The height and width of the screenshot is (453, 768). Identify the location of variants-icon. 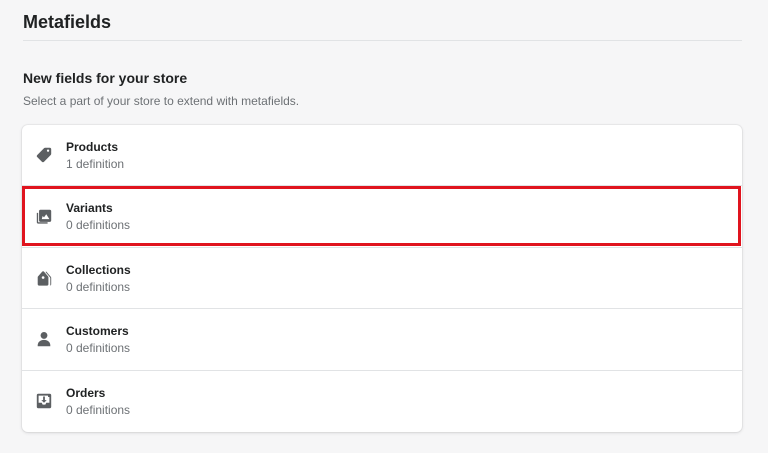
(44, 216).